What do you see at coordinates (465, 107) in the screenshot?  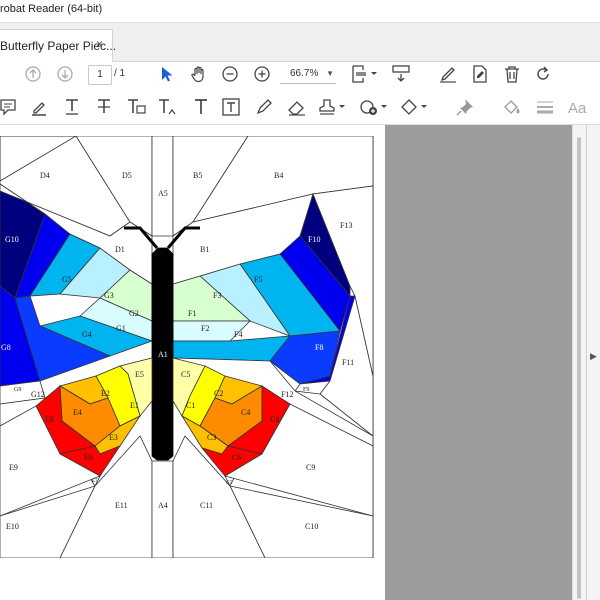 I see `pin-icon` at bounding box center [465, 107].